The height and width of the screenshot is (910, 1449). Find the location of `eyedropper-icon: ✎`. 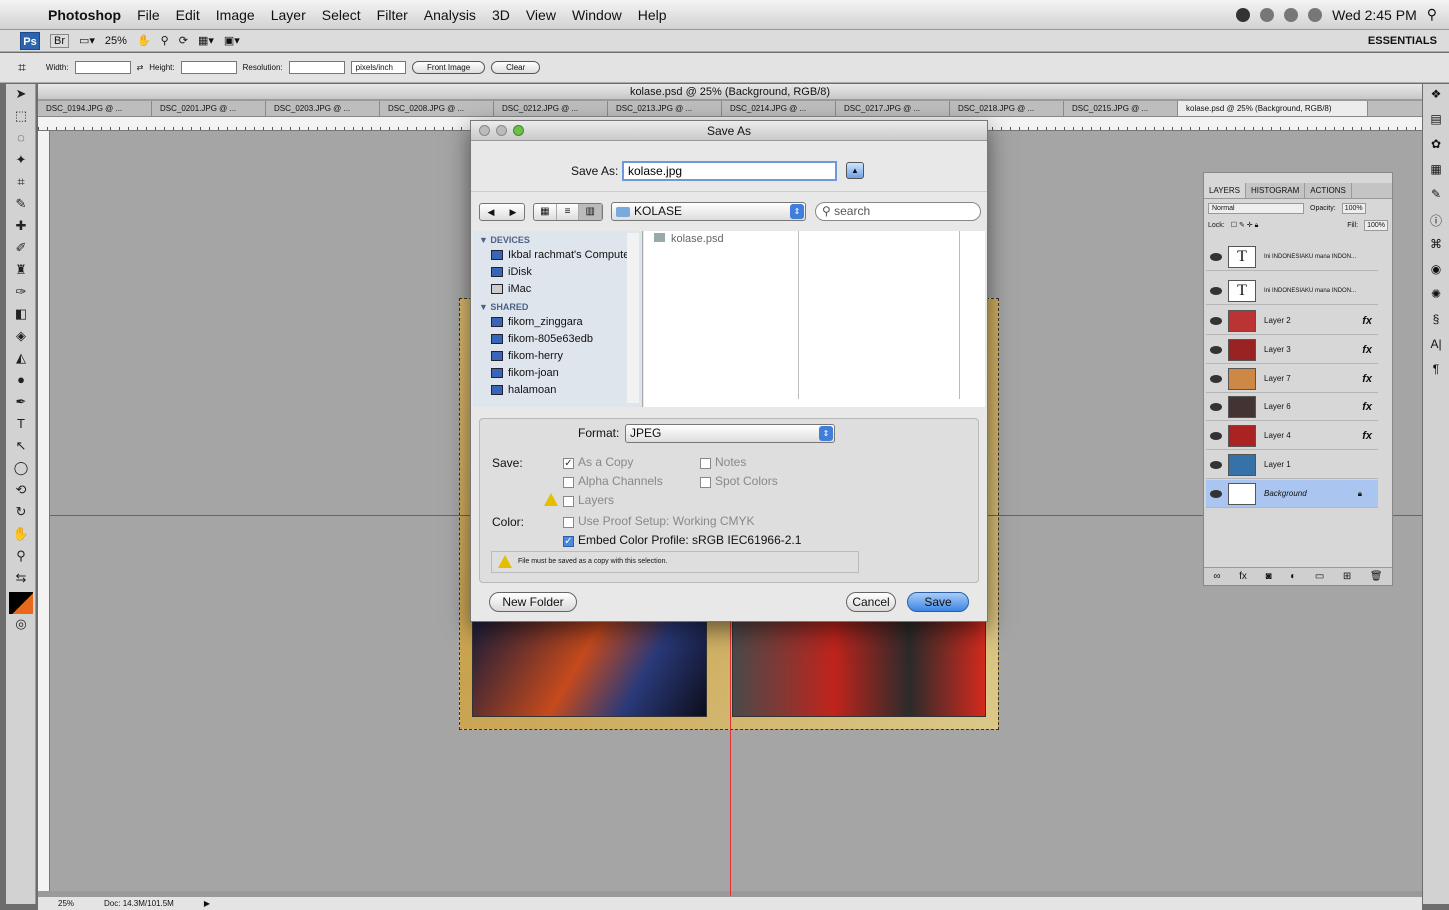

eyedropper-icon: ✎ is located at coordinates (21, 206).